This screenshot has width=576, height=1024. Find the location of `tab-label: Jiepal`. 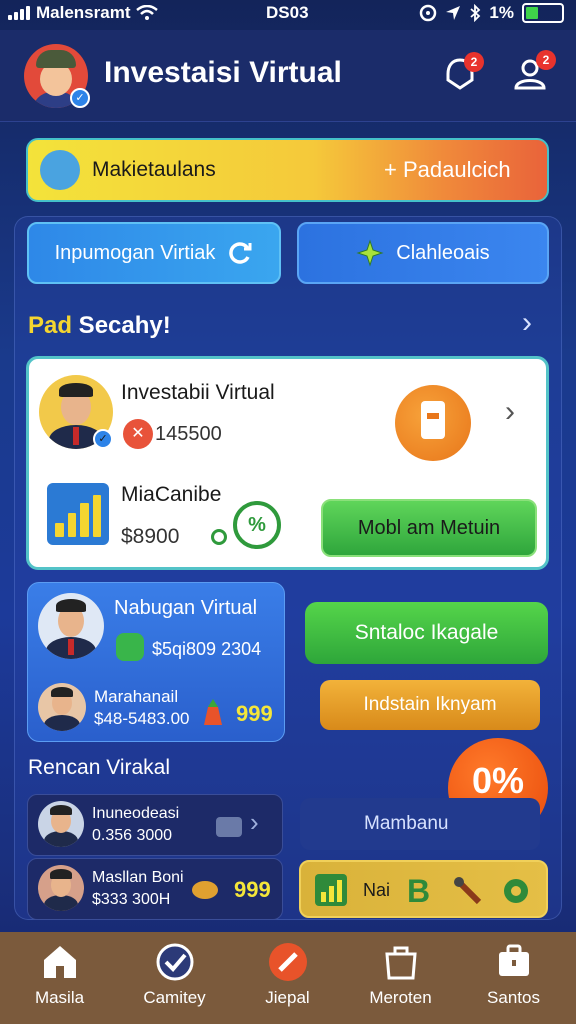

tab-label: Jiepal is located at coordinates (287, 997).